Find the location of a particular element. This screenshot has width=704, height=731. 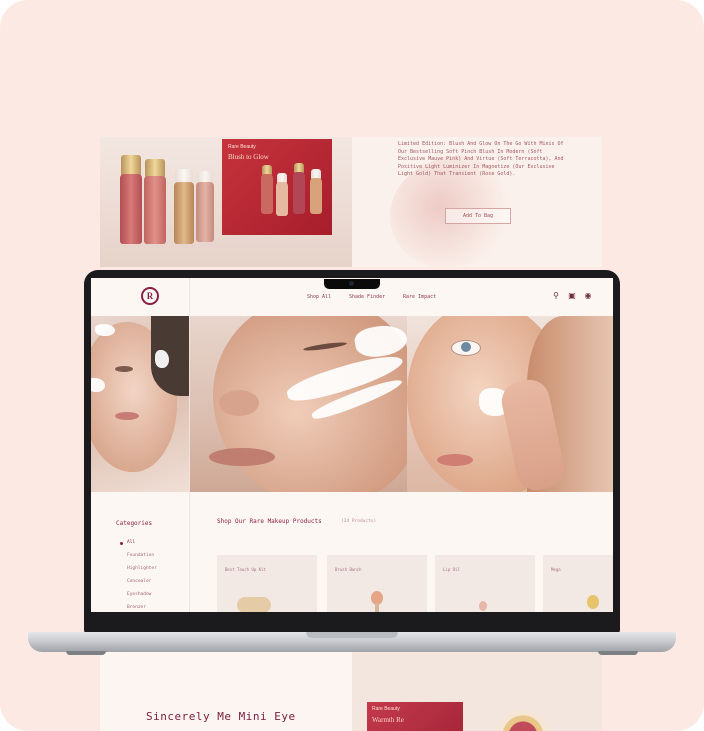

category-bronzer: Bronzer is located at coordinates (136, 607).